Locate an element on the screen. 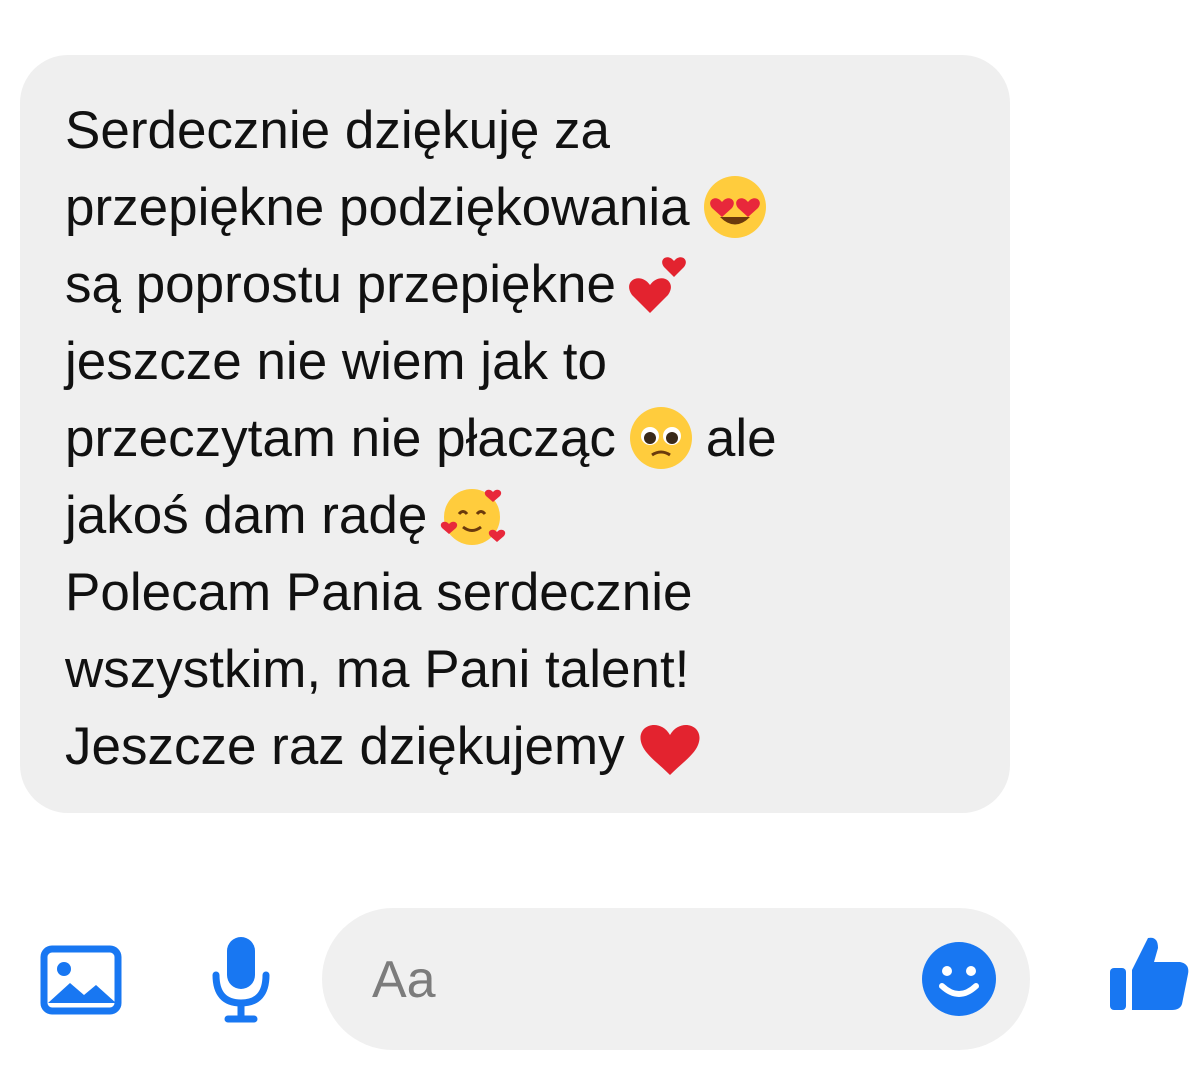 Image resolution: width=1200 pixels, height=1081 pixels. heart-eyes-emoji is located at coordinates (734, 207).